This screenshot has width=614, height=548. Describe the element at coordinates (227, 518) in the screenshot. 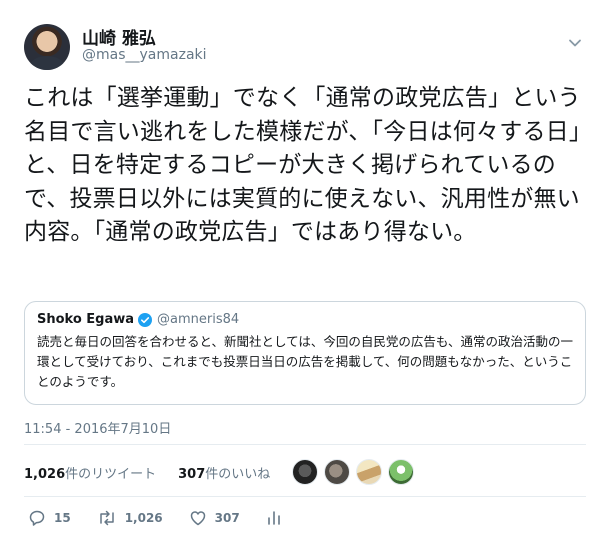

I see `like-count: 307` at that location.